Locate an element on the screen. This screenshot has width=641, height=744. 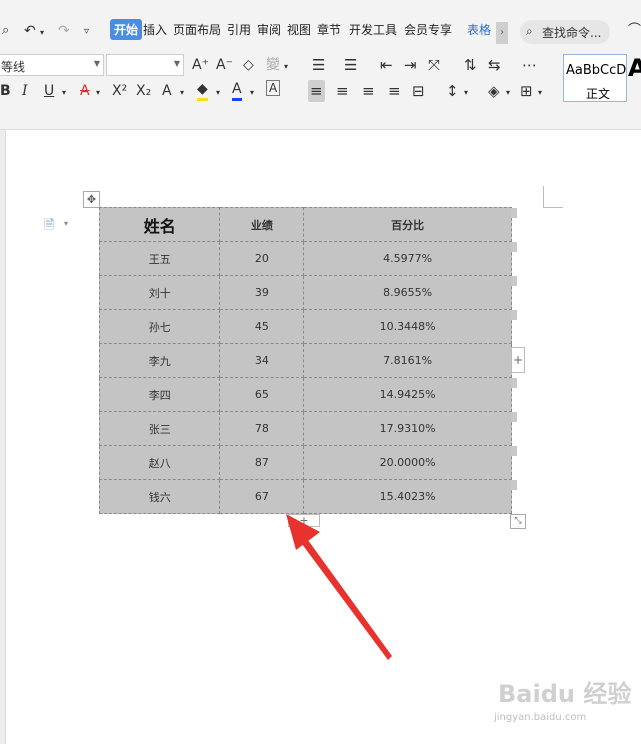
baidu-watermark: Baidu 经验 is located at coordinates (565, 694).